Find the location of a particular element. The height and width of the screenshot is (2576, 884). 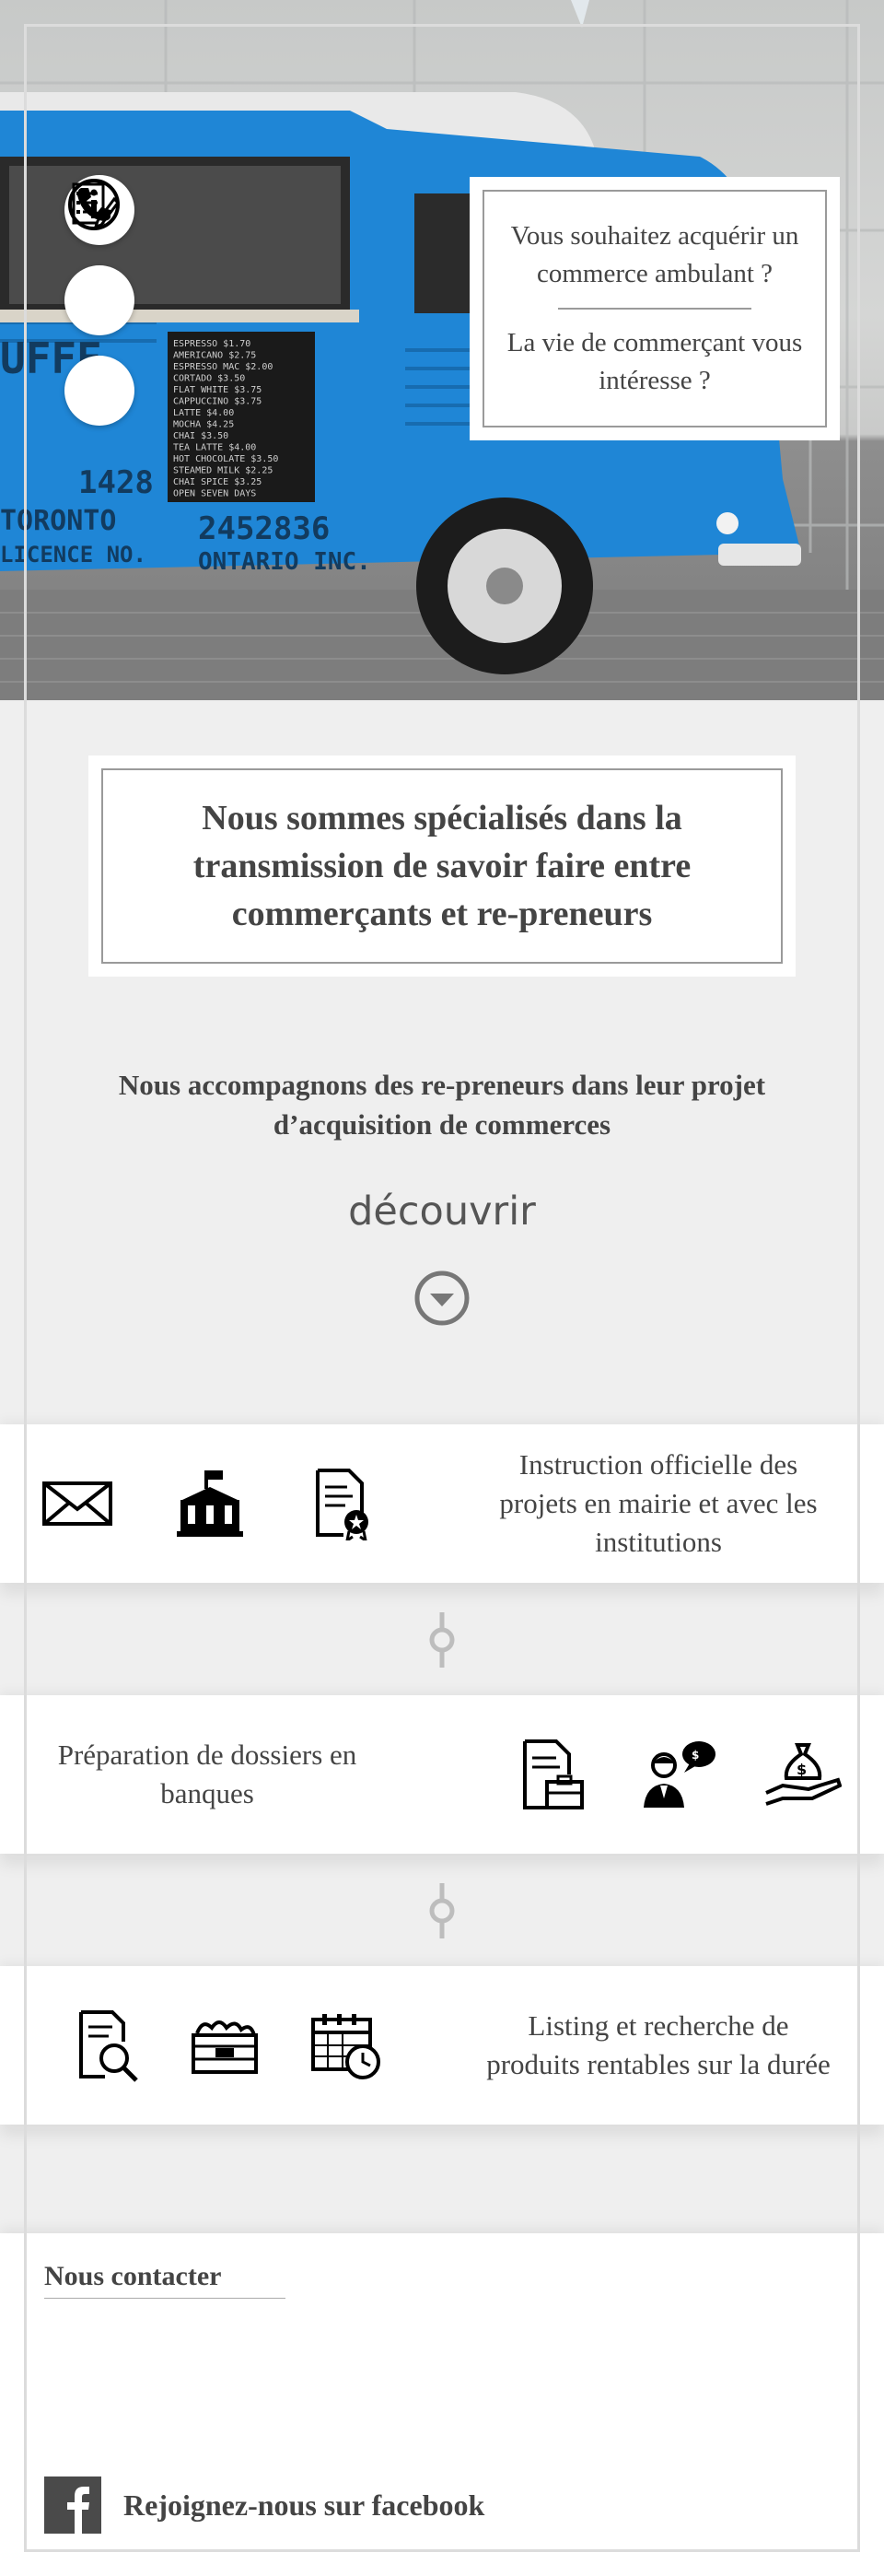

discover-link: découvrir is located at coordinates (442, 1211).